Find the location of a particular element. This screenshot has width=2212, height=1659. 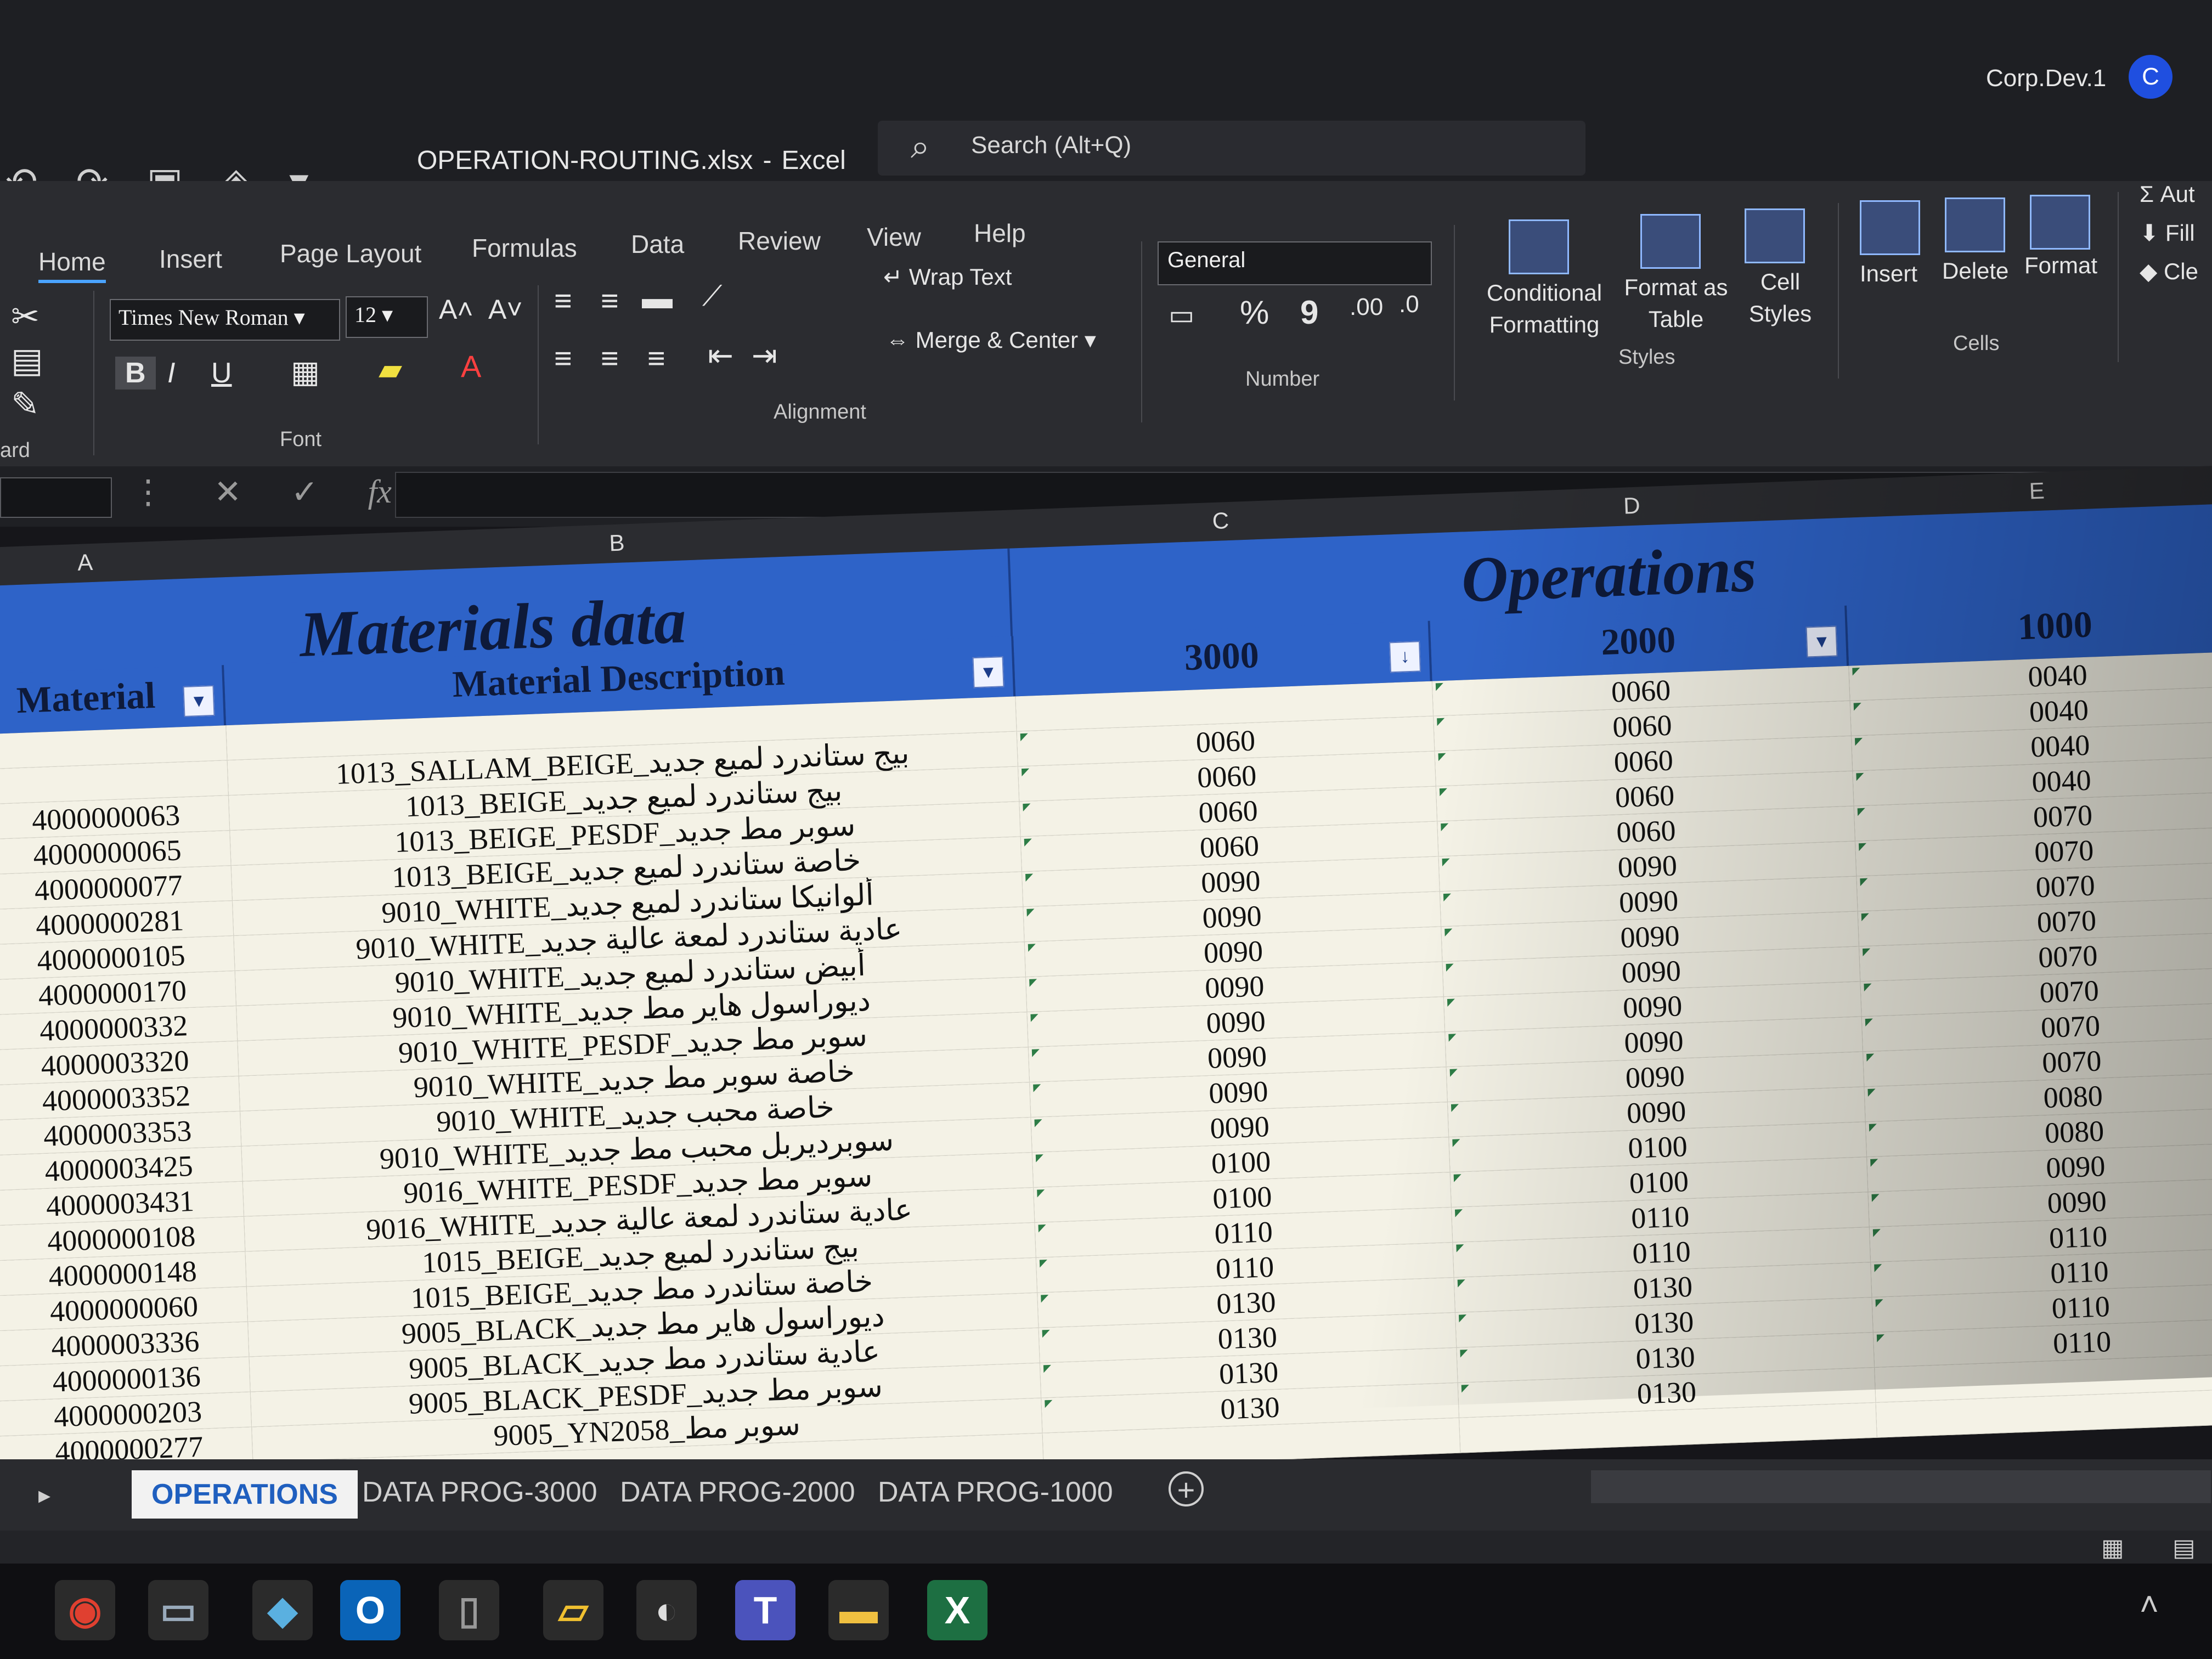

search-icon: ⌕ is located at coordinates (921, 147).